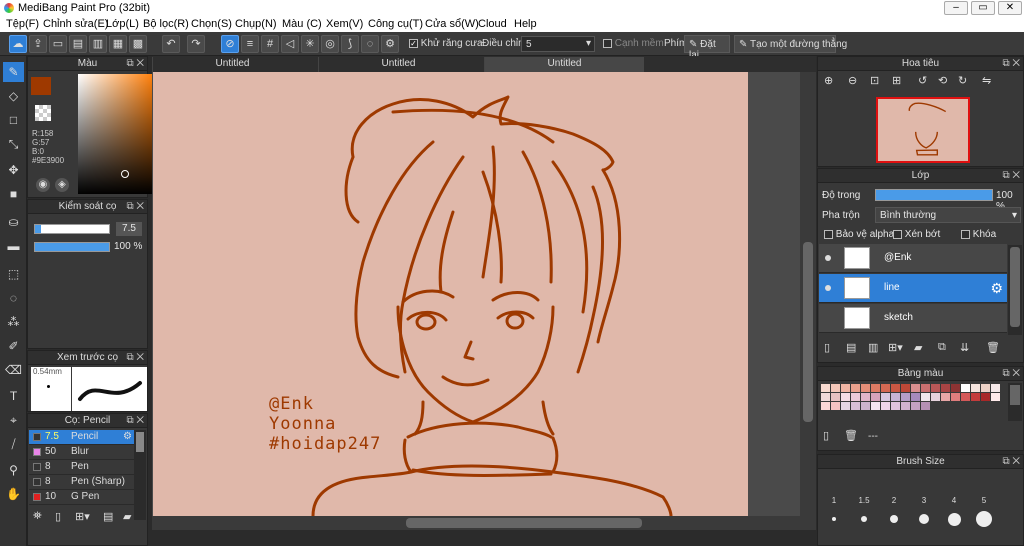  What do you see at coordinates (834, 497) in the screenshot?
I see `brush-size-preset: 1` at bounding box center [834, 497].